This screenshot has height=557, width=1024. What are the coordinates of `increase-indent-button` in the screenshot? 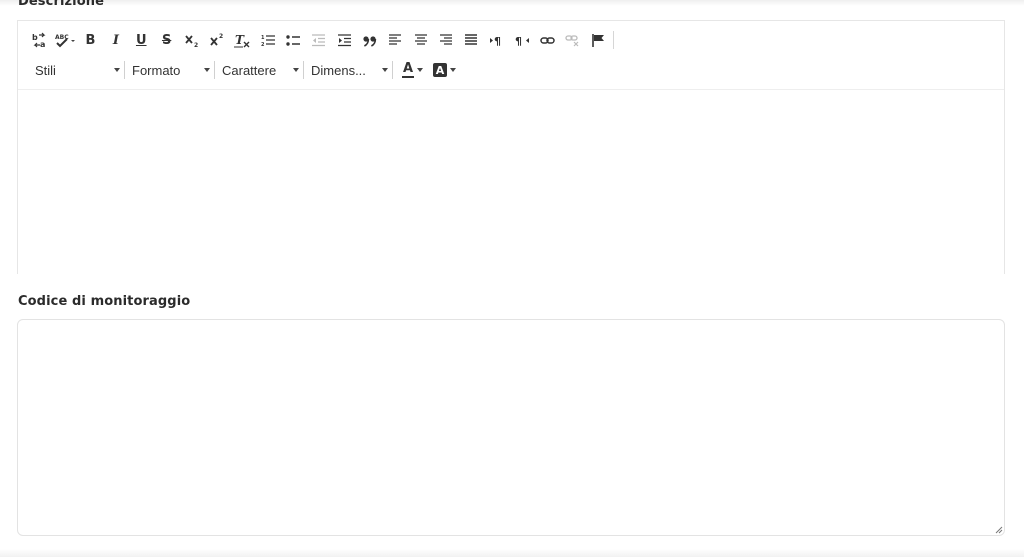 It's located at (344, 40).